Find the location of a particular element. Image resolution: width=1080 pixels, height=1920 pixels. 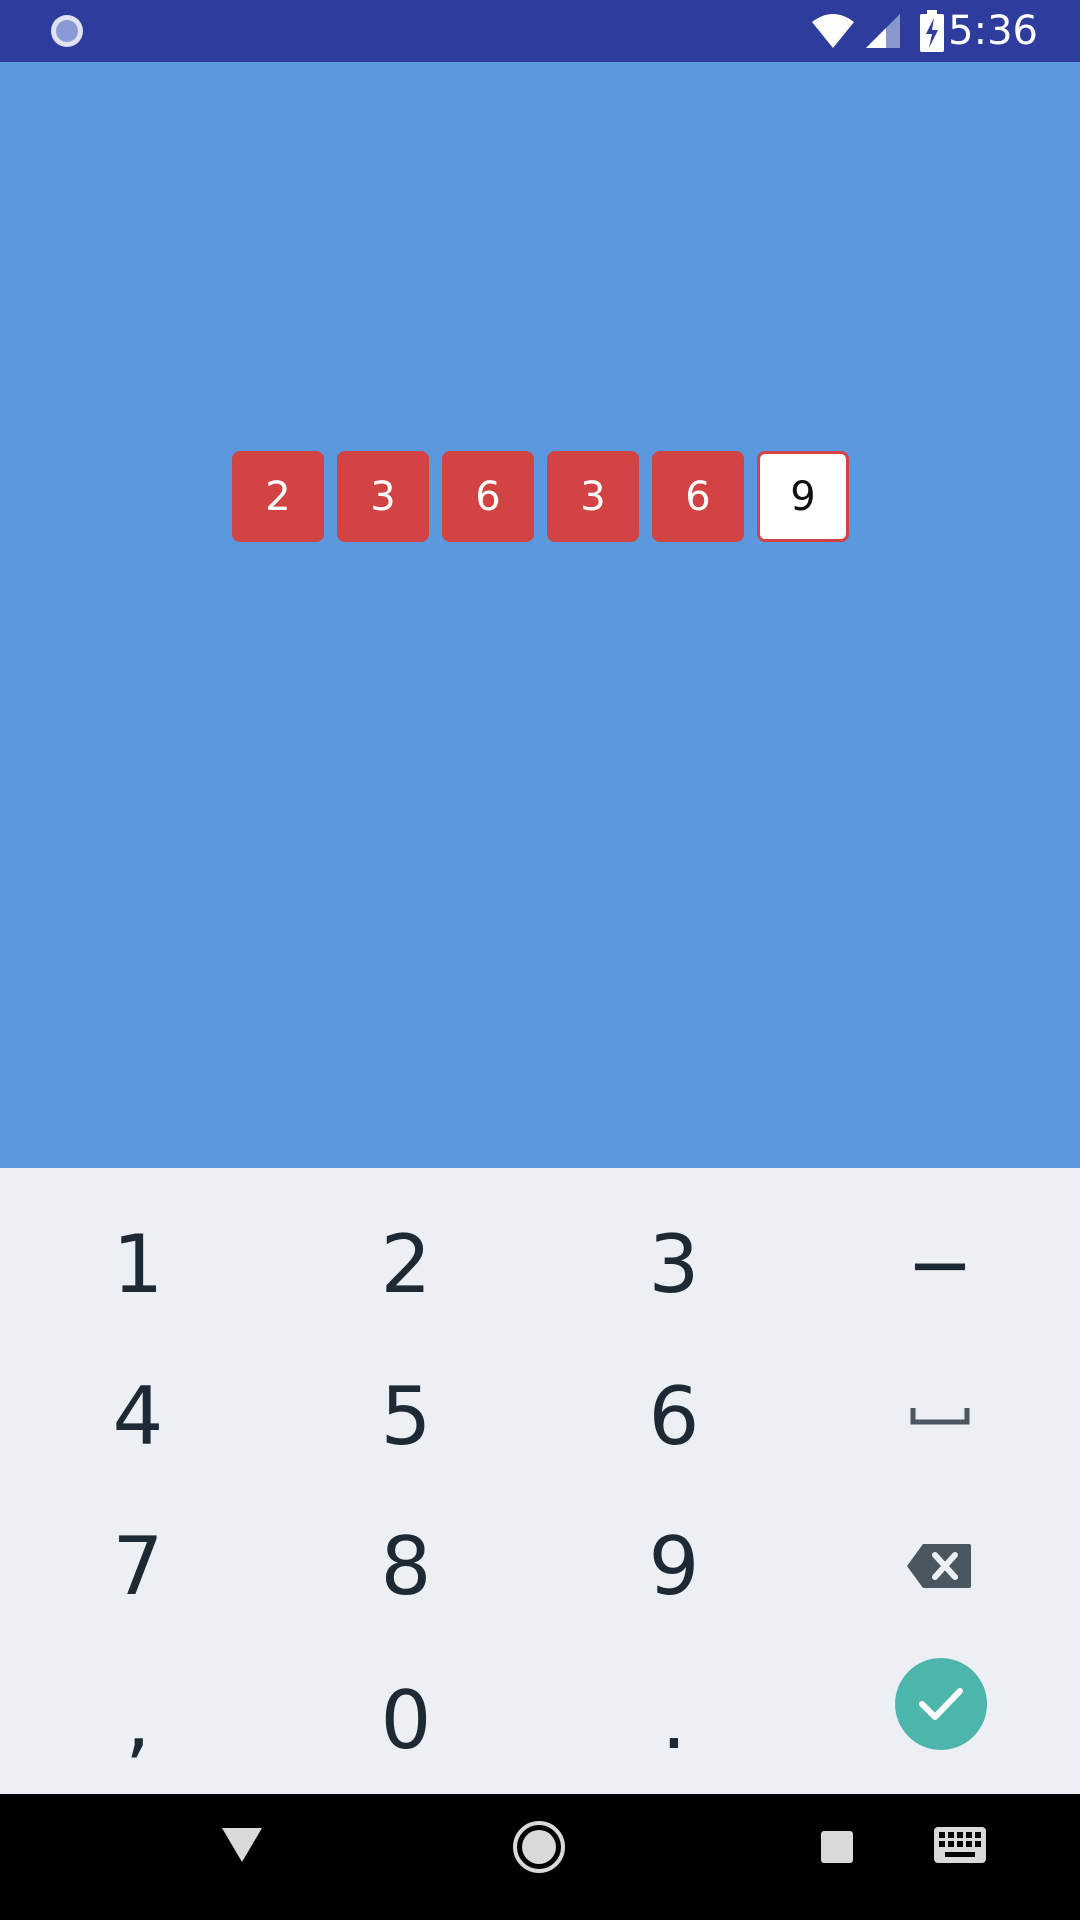

key-4: 4 is located at coordinates (138, 1416).